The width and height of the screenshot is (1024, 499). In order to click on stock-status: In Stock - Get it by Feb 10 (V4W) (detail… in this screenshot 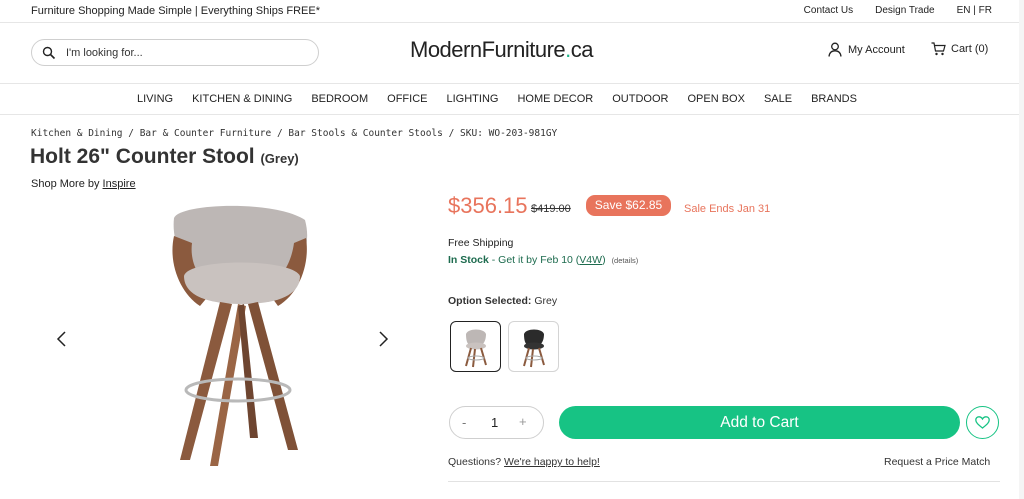, I will do `click(543, 260)`.